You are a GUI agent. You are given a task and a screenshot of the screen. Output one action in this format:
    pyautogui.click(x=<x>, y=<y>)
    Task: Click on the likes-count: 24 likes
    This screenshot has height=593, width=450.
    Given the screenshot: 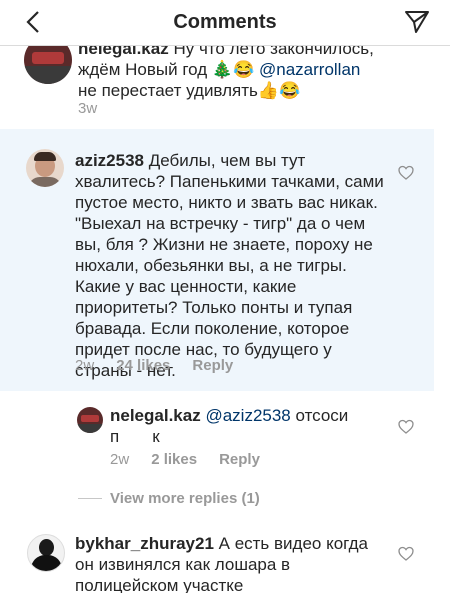 What is the action you would take?
    pyautogui.click(x=143, y=365)
    